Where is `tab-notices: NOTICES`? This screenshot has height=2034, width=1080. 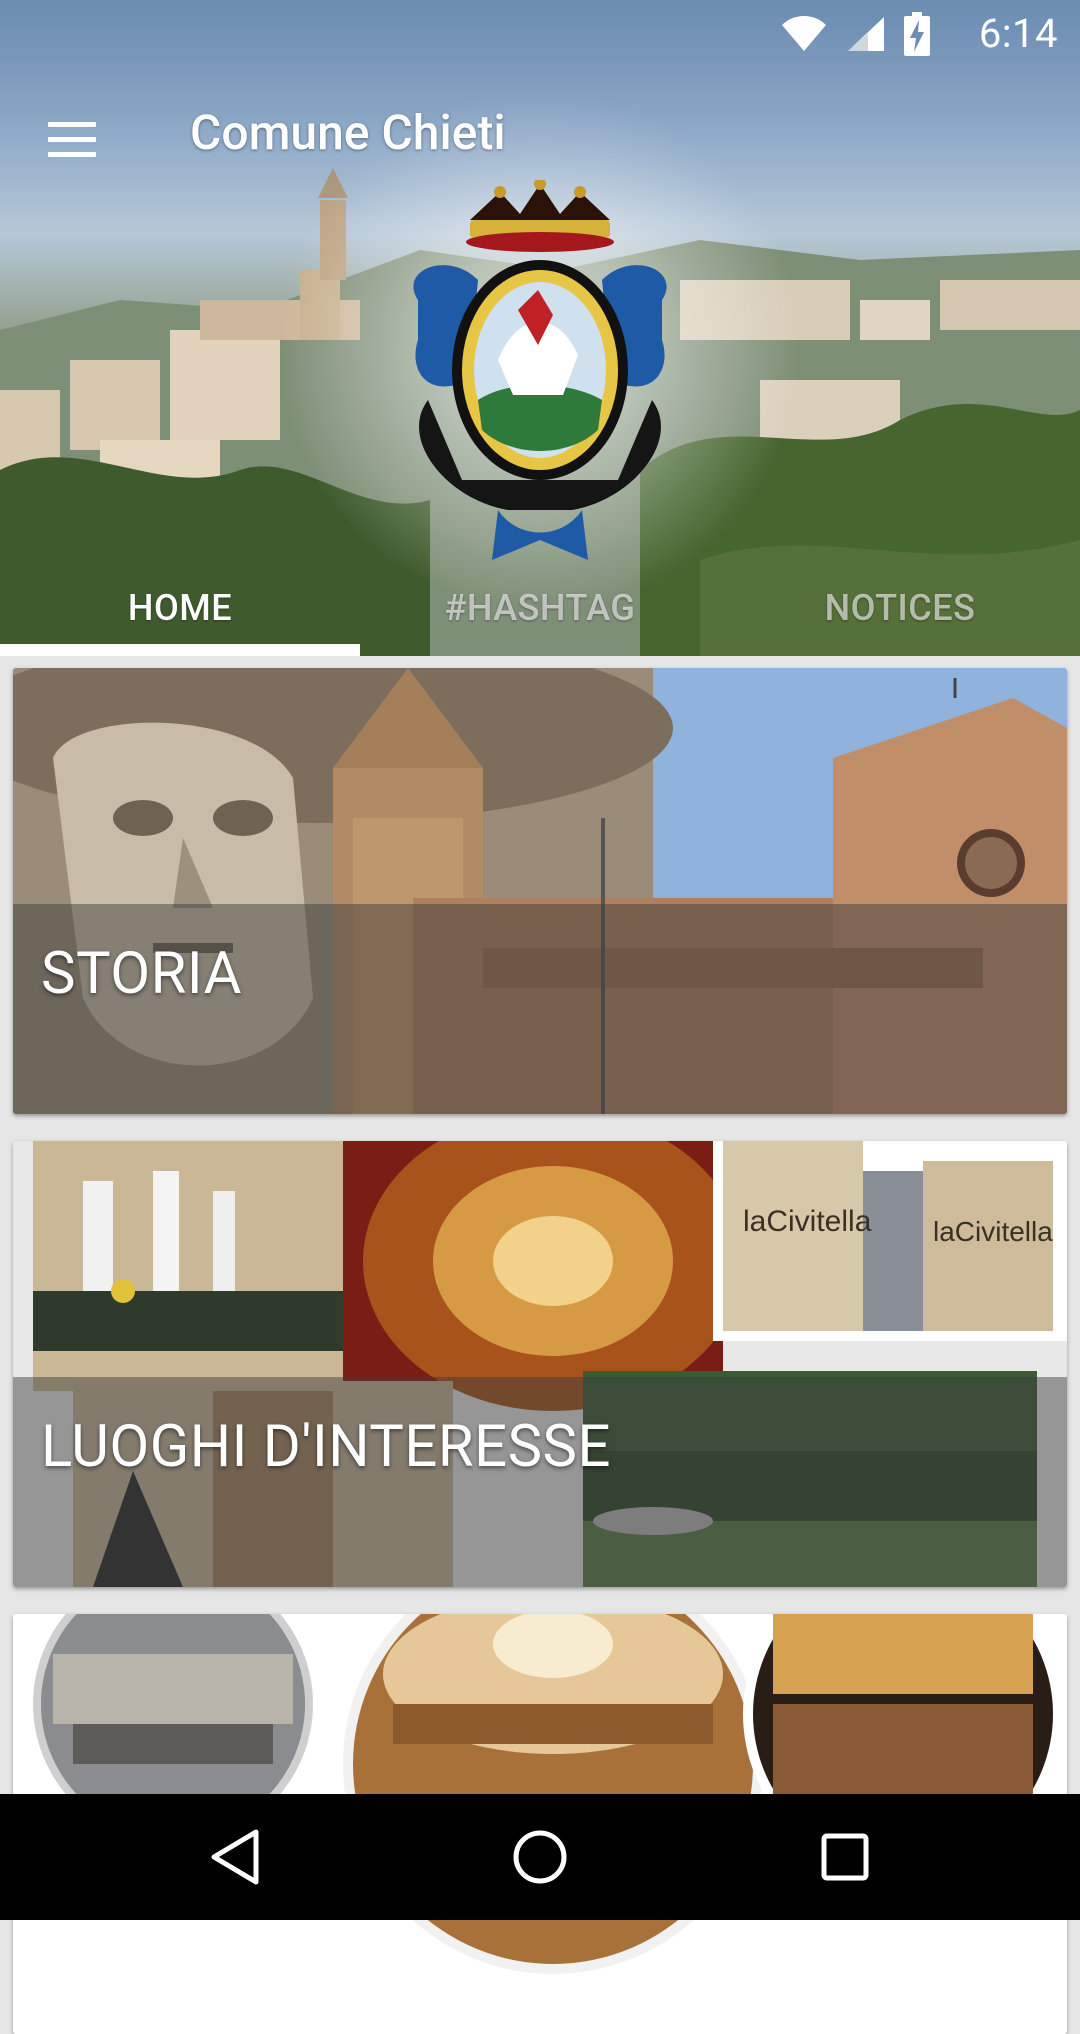
tab-notices: NOTICES is located at coordinates (900, 608).